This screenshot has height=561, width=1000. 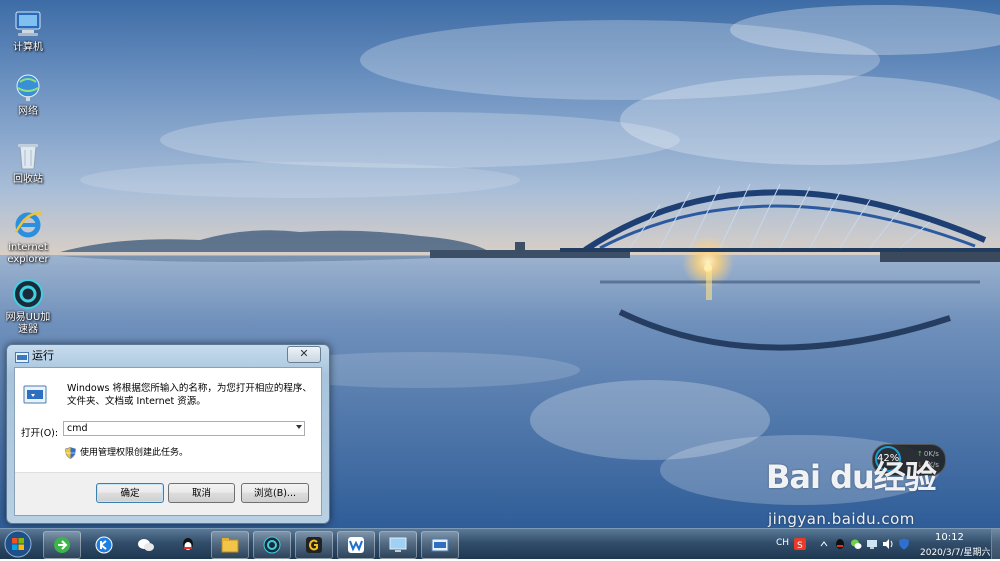 What do you see at coordinates (888, 544) in the screenshot?
I see `volume-icon` at bounding box center [888, 544].